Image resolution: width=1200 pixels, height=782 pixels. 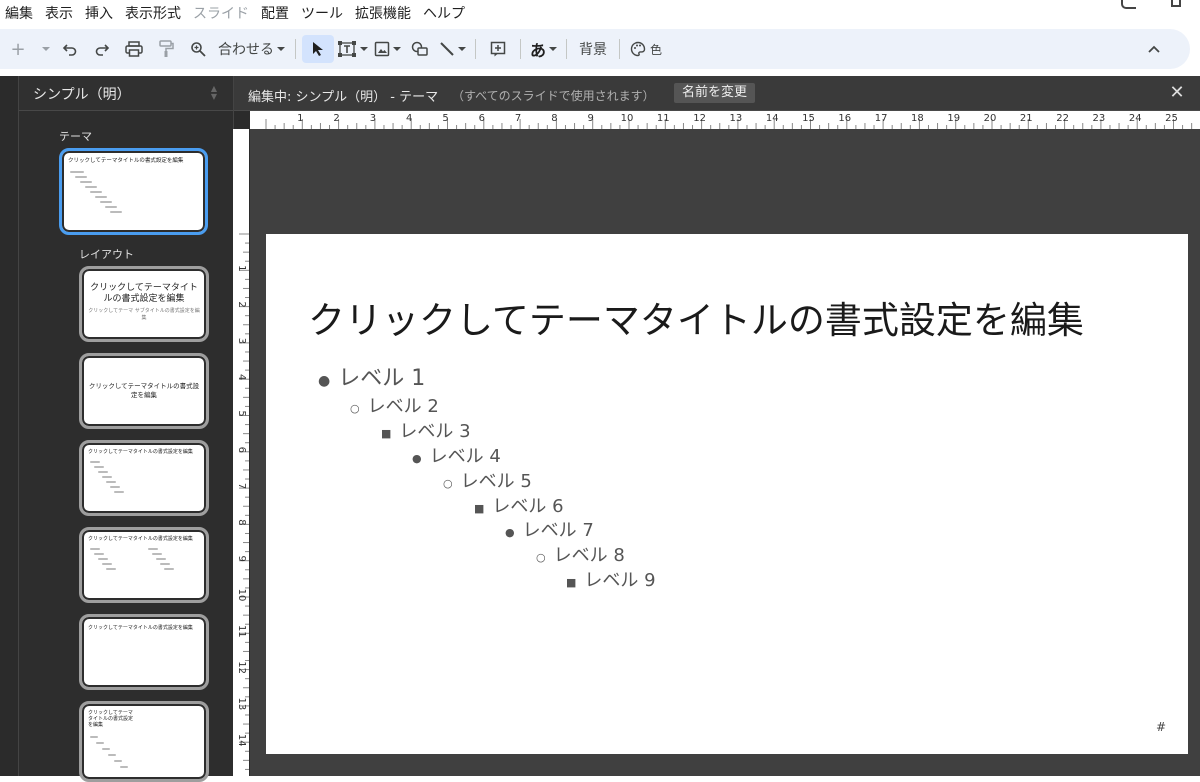 What do you see at coordinates (352, 49) in the screenshot?
I see `text-box-icon` at bounding box center [352, 49].